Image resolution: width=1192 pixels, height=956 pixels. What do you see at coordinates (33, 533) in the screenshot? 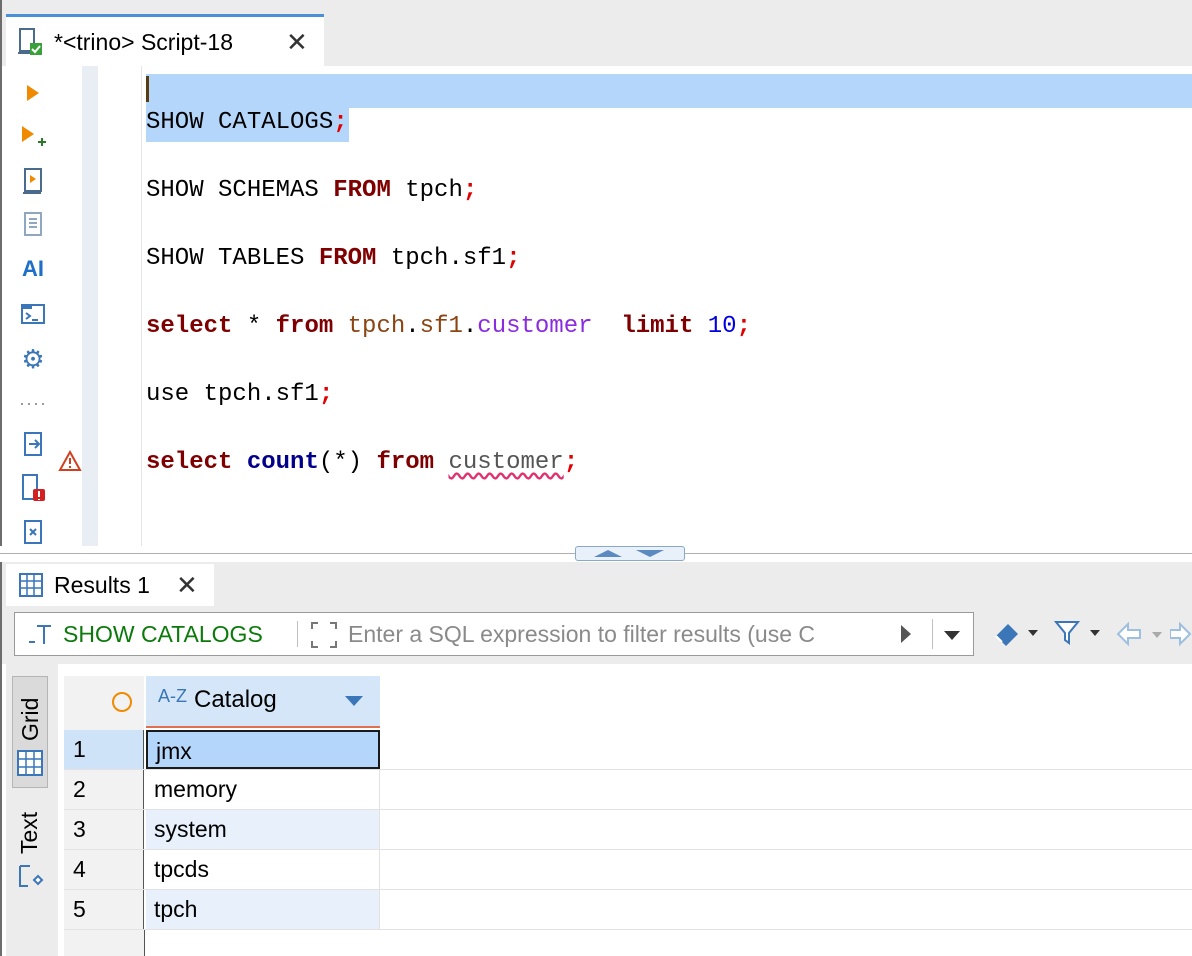
I see `format-icon` at bounding box center [33, 533].